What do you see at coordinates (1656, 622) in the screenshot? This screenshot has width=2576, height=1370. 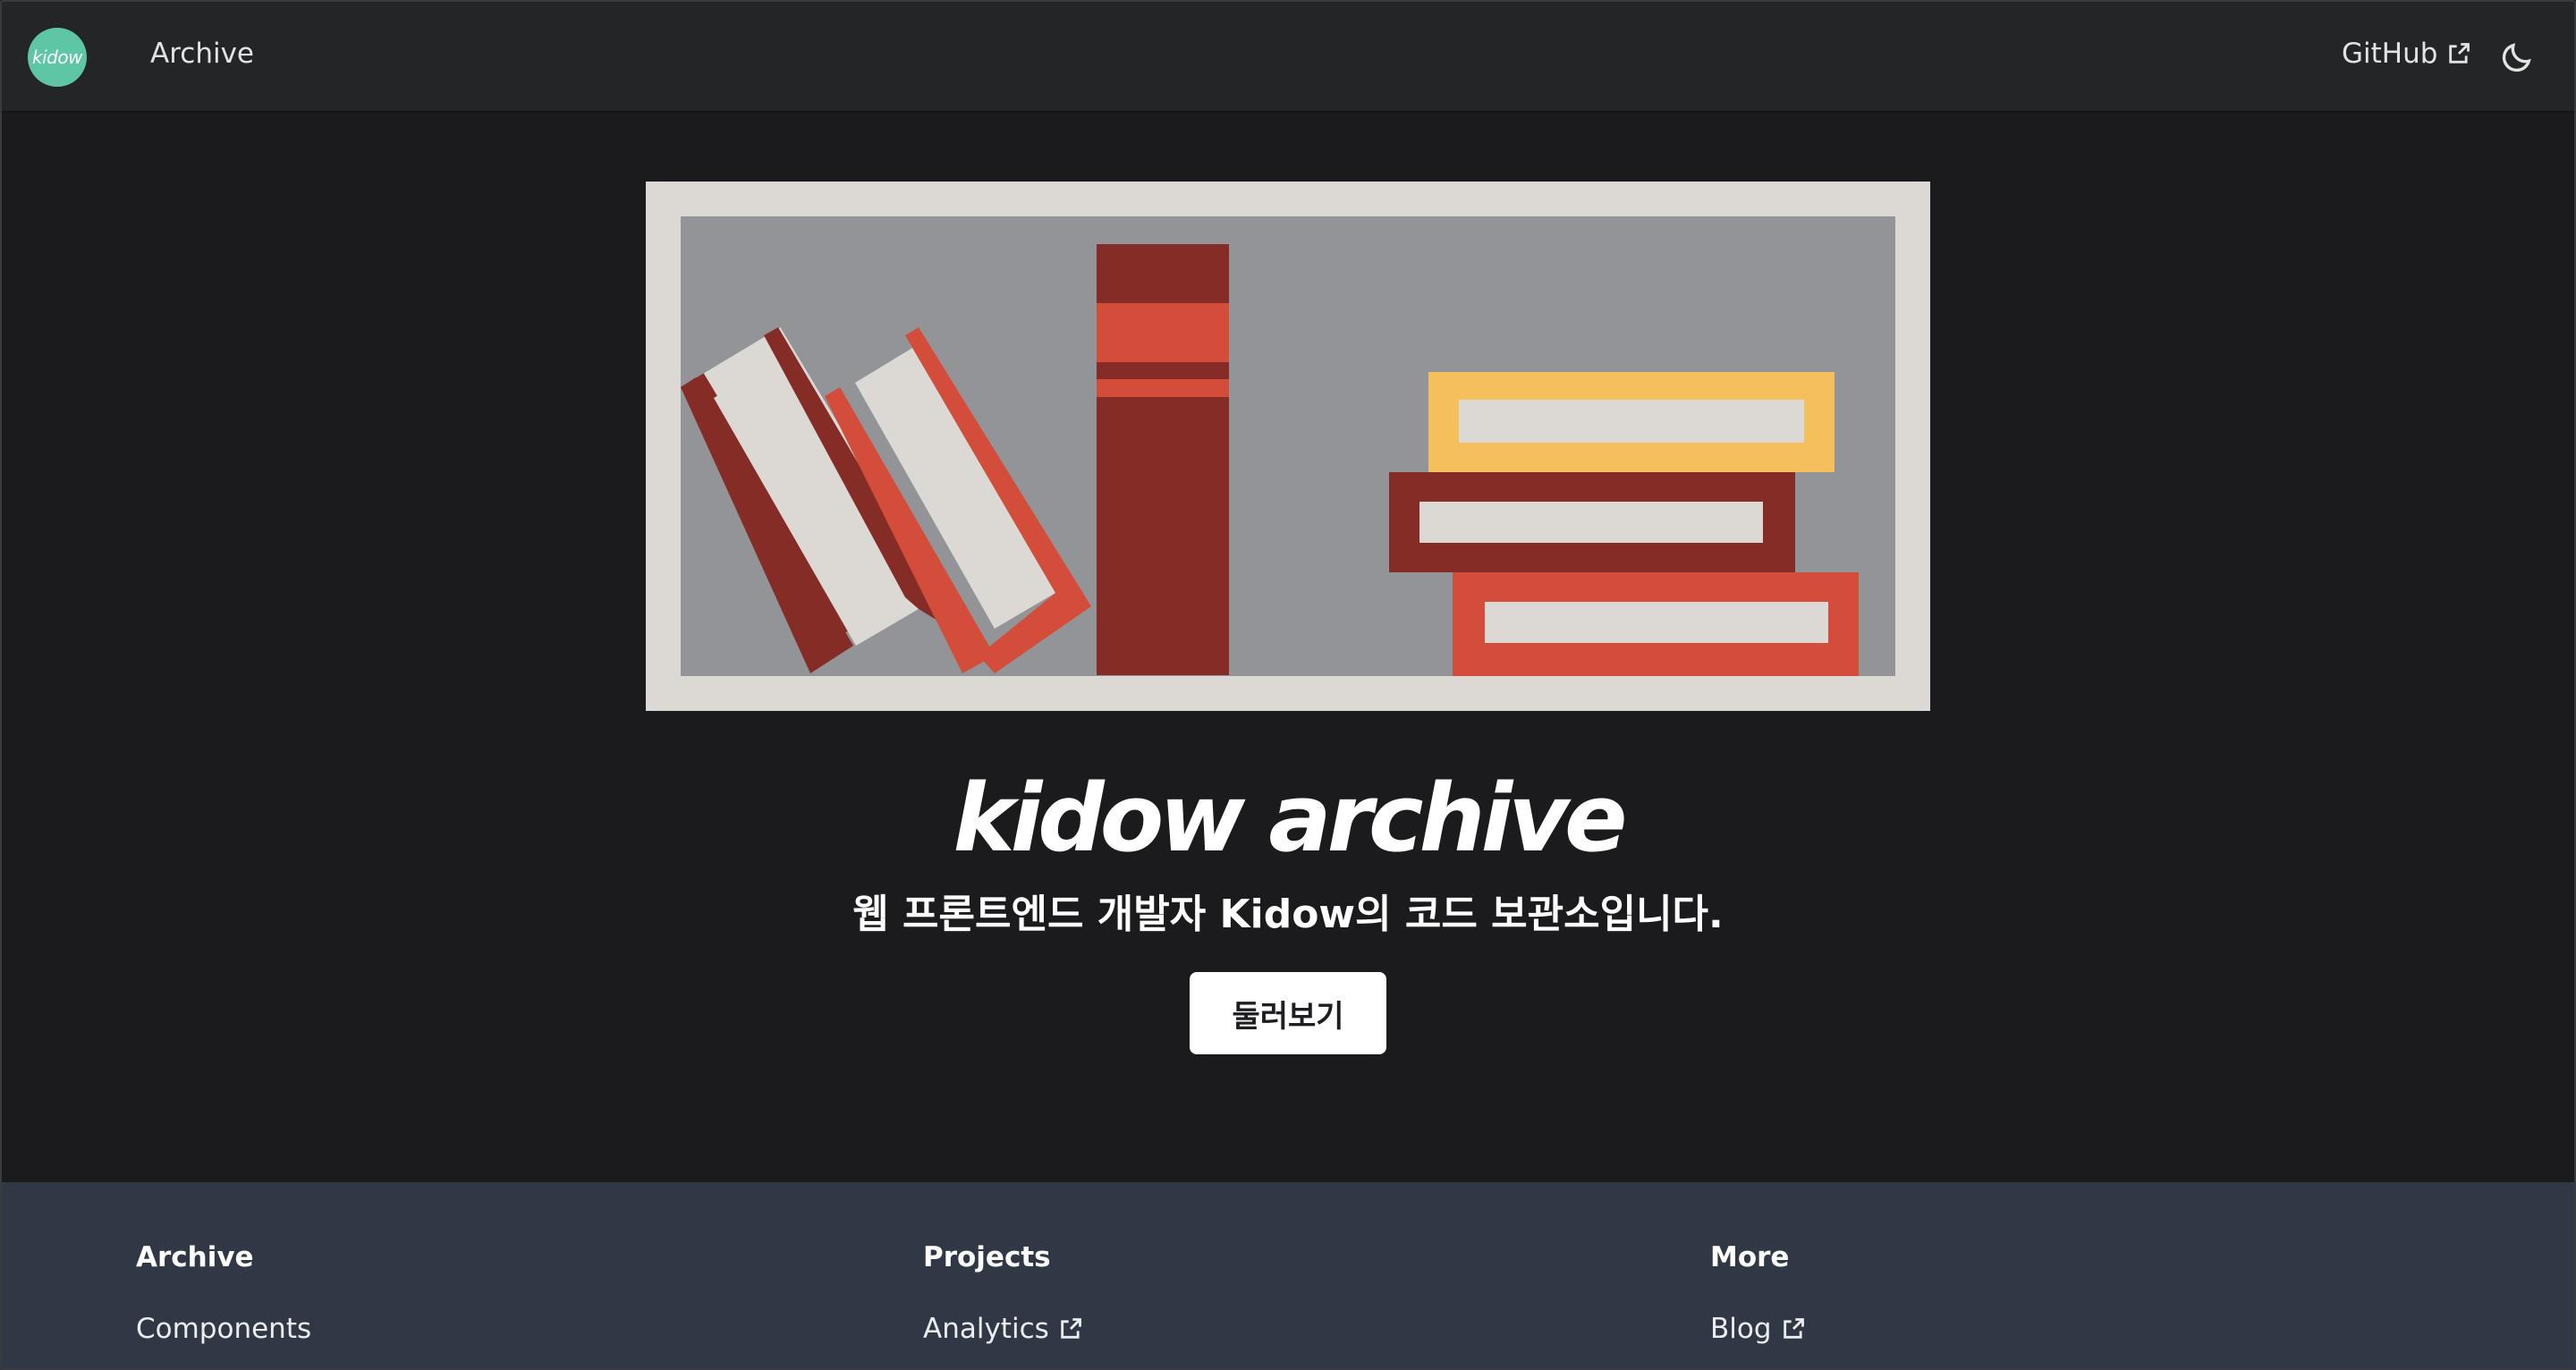 I see `stack-book-red-pages` at bounding box center [1656, 622].